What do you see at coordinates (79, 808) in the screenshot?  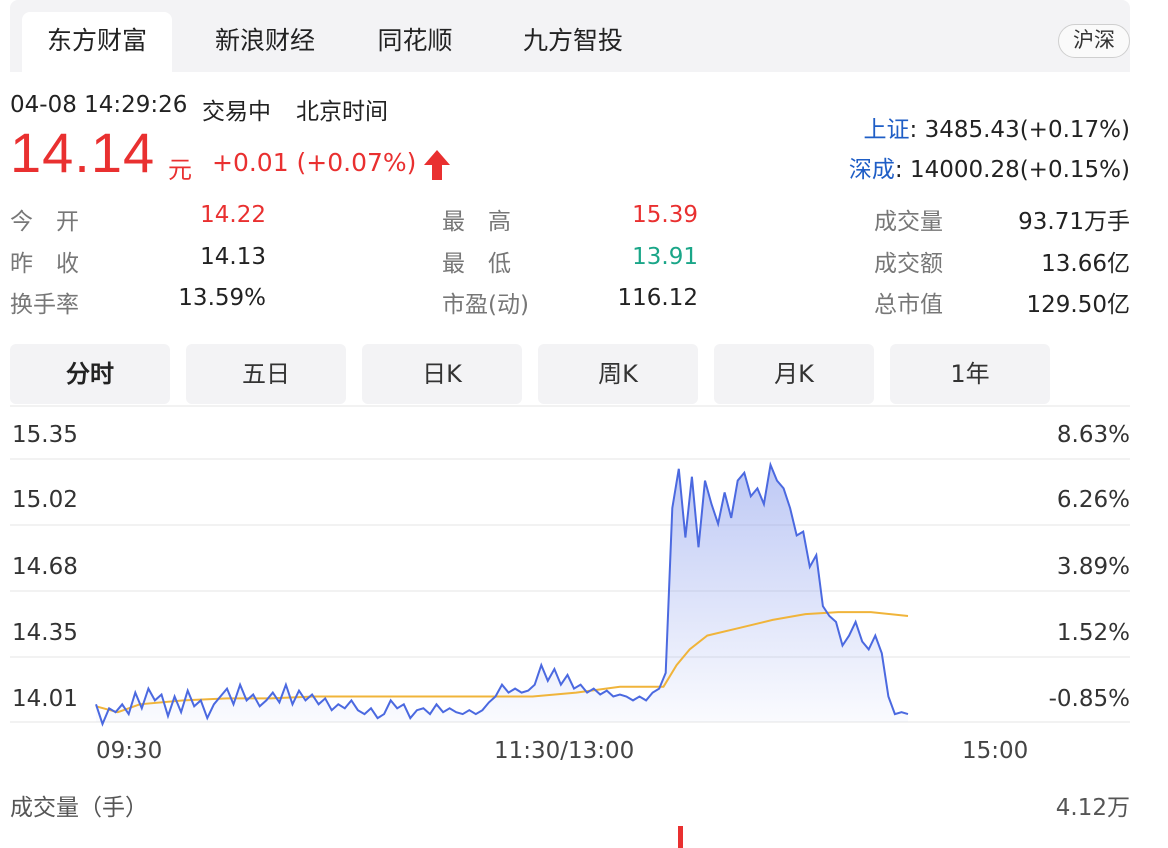 I see `volume-title: 成交量（手）` at bounding box center [79, 808].